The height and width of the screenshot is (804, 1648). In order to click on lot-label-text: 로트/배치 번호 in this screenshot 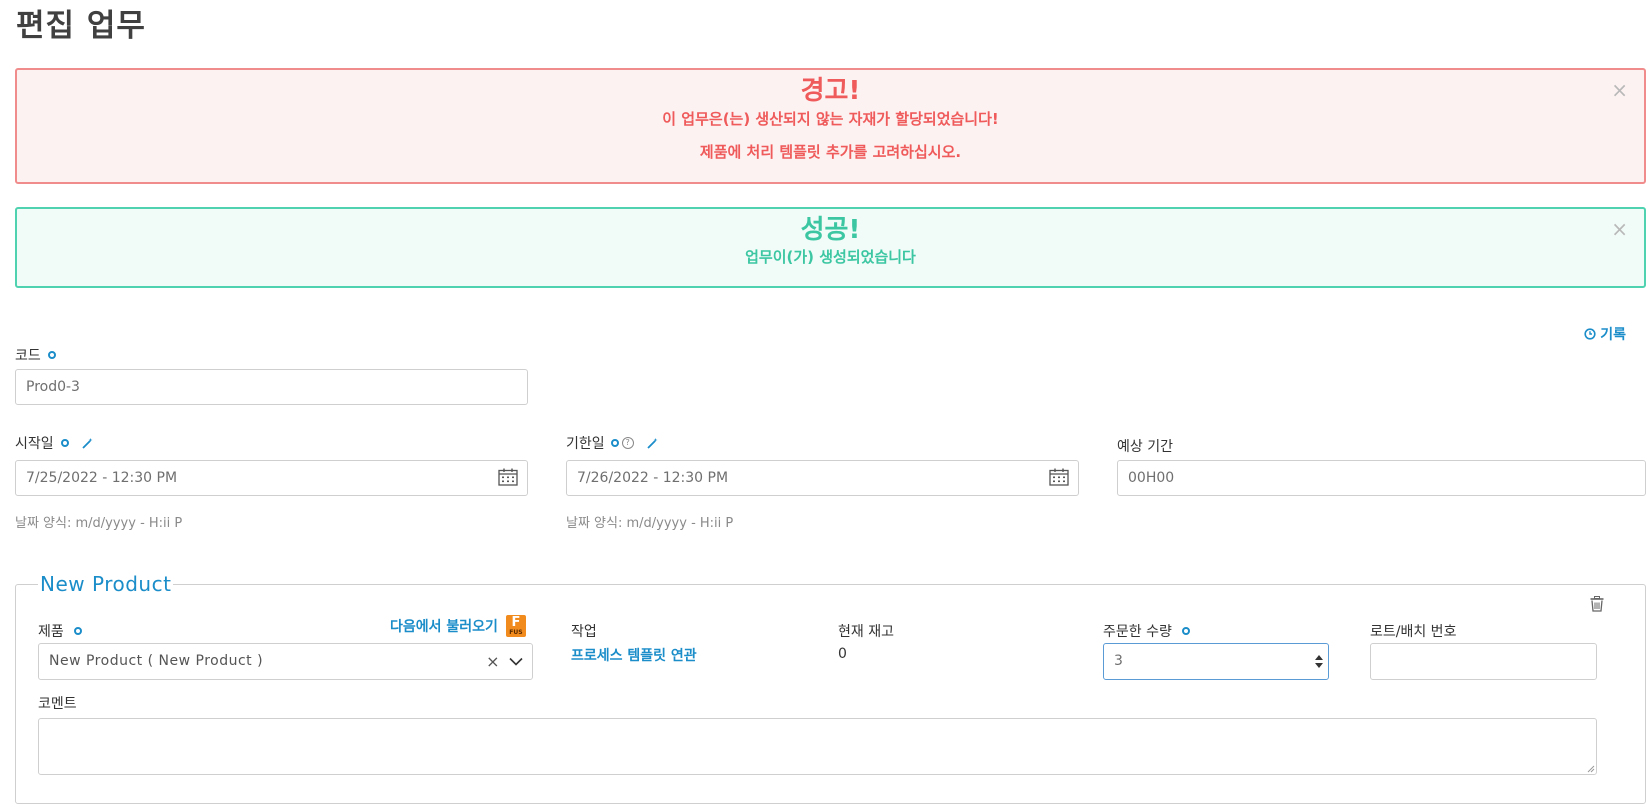, I will do `click(1413, 632)`.